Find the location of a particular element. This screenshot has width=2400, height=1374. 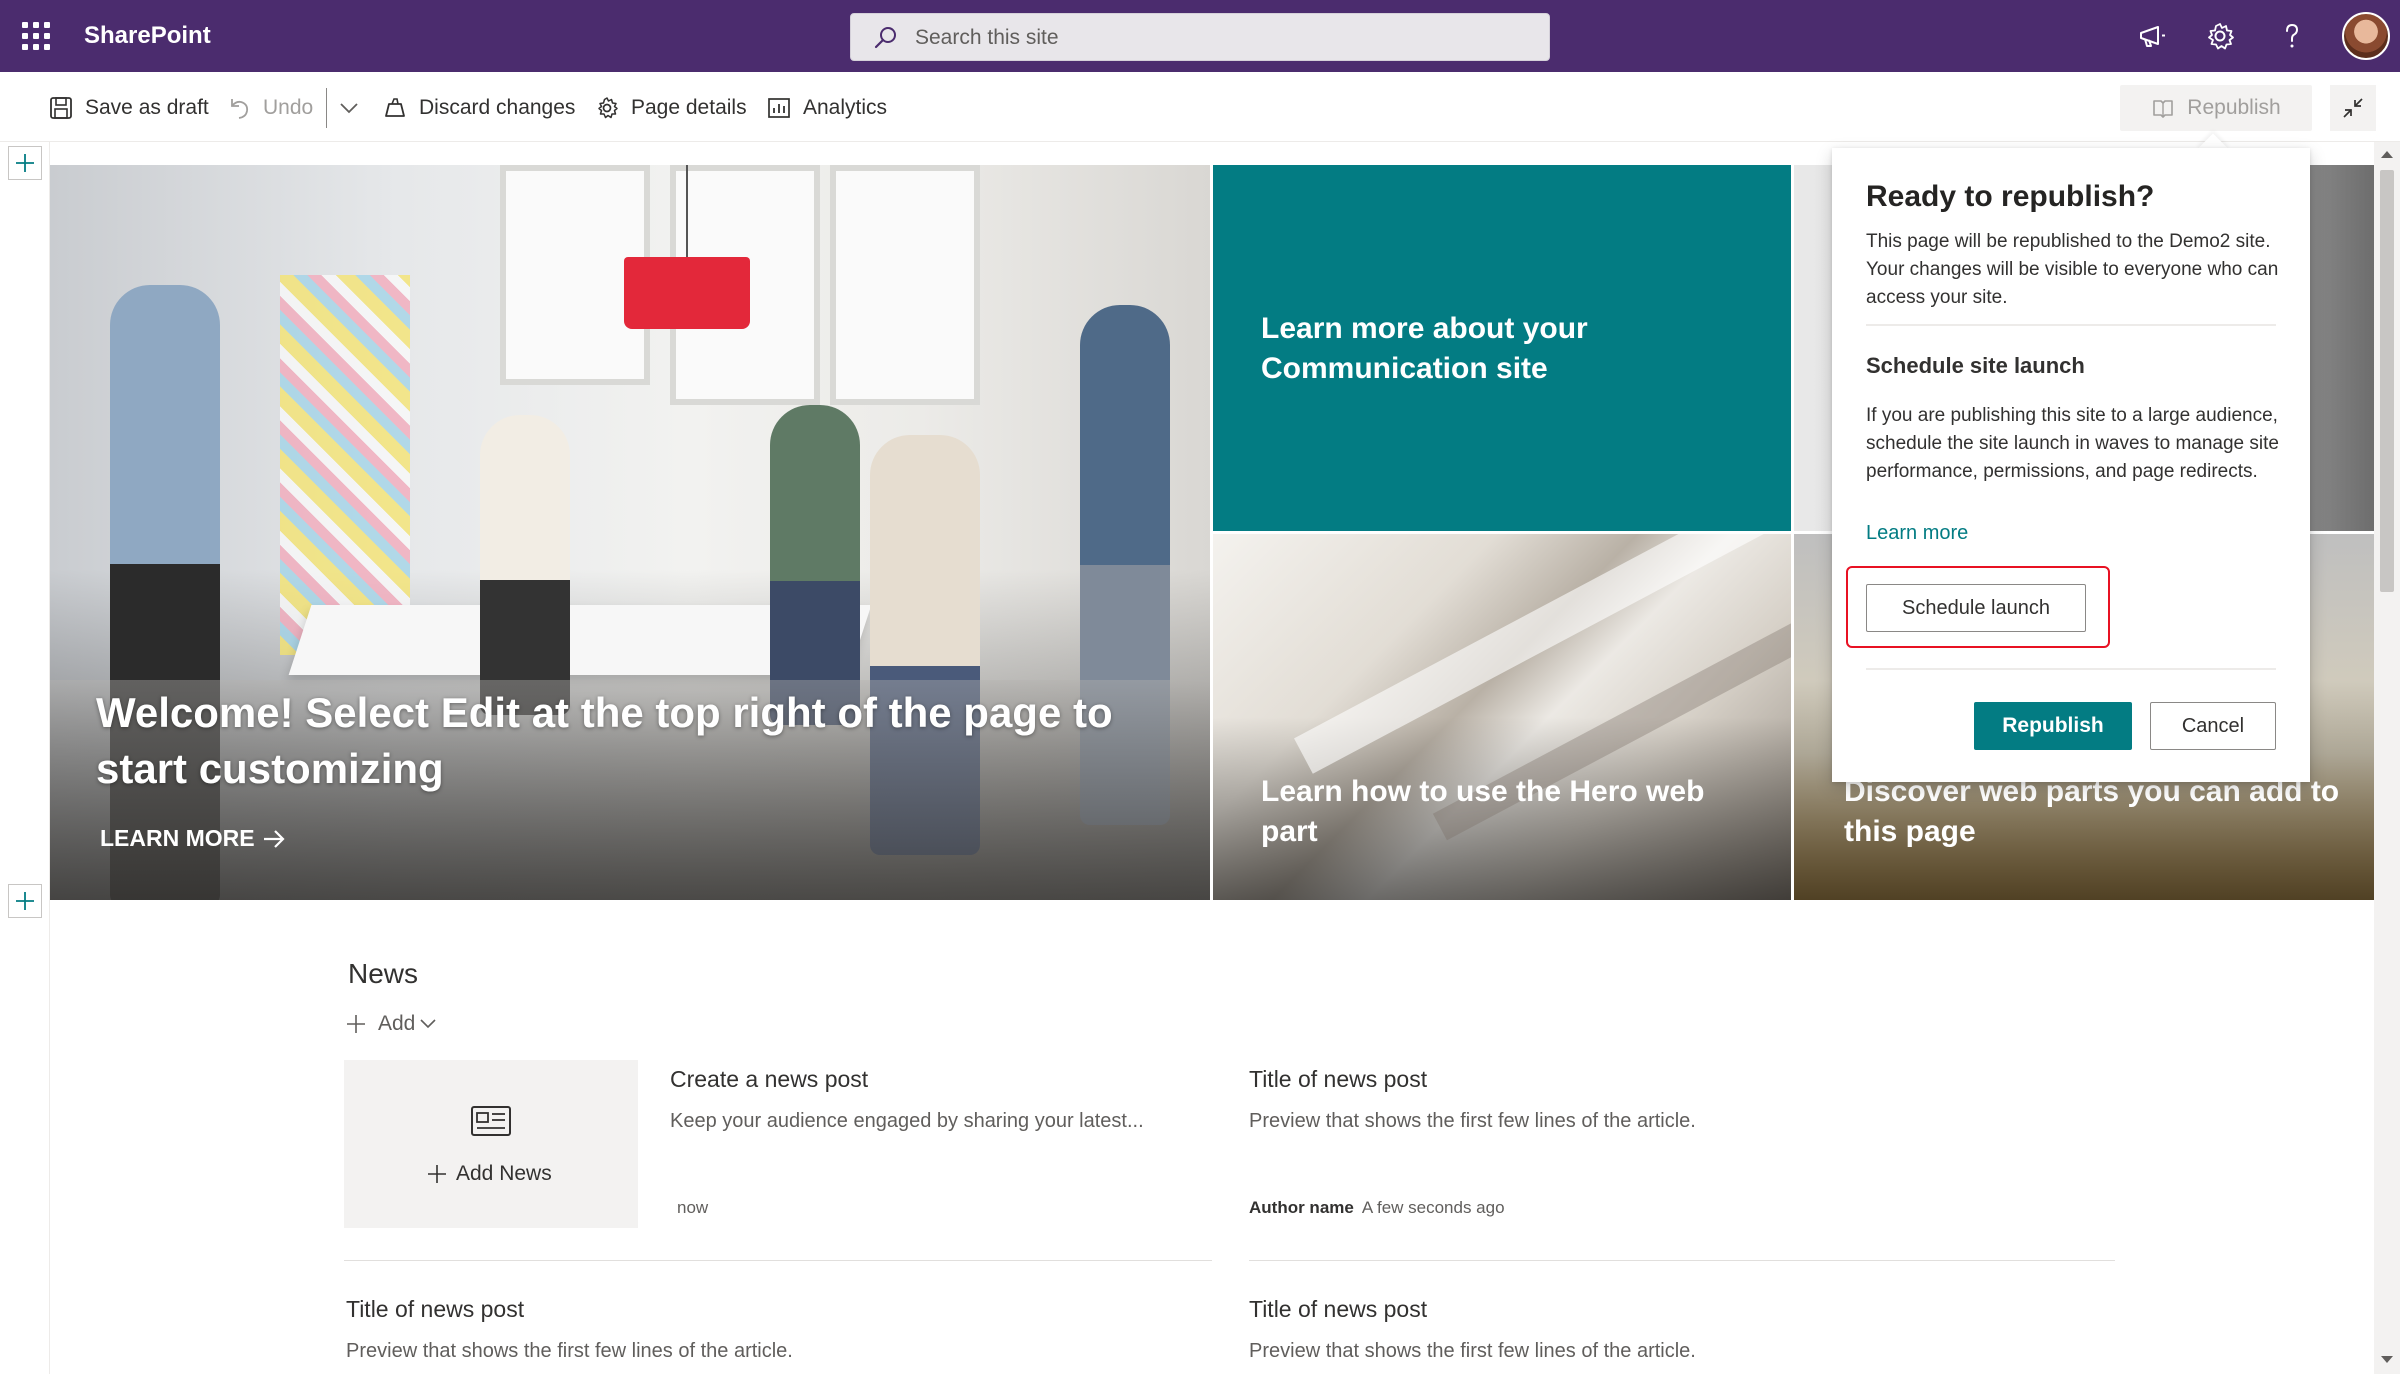

discard-changes-label: Discard changes is located at coordinates (497, 107).